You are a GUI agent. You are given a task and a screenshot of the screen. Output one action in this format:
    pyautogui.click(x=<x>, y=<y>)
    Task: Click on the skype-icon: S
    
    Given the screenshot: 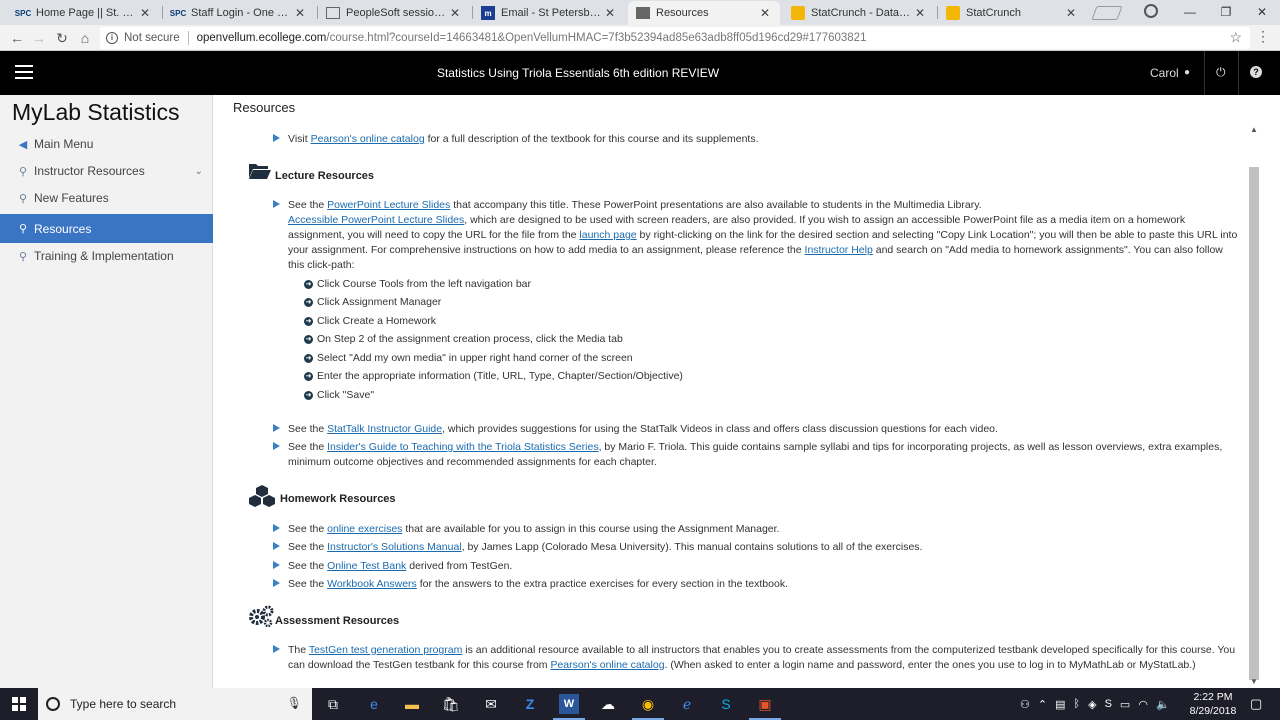 What is the action you would take?
    pyautogui.click(x=726, y=704)
    